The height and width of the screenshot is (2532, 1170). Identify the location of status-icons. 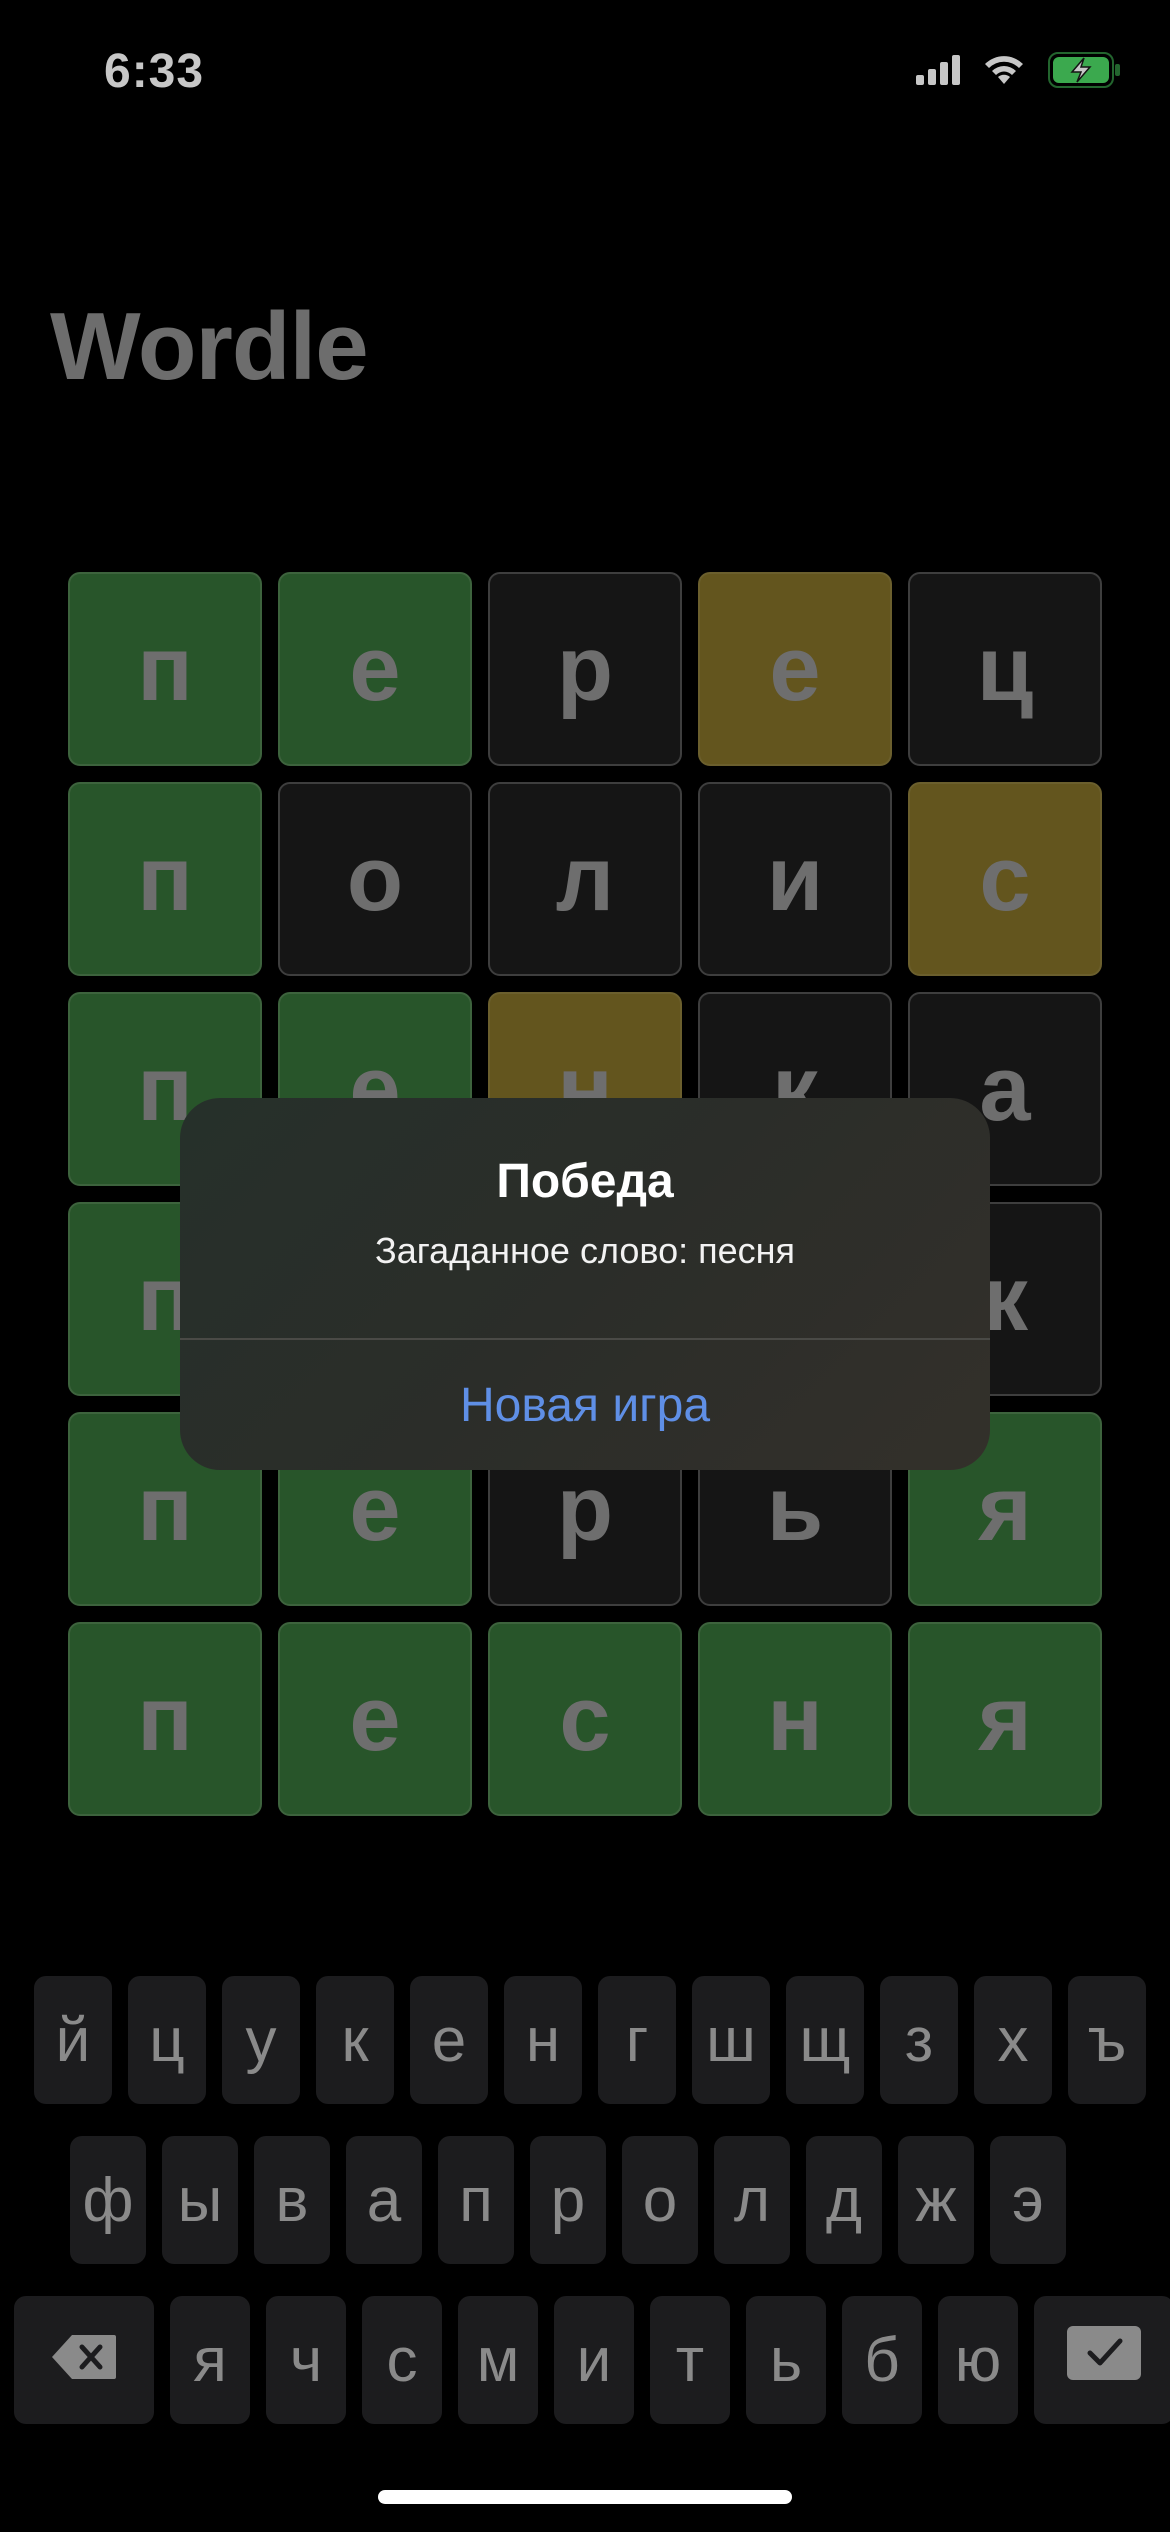
(1019, 72).